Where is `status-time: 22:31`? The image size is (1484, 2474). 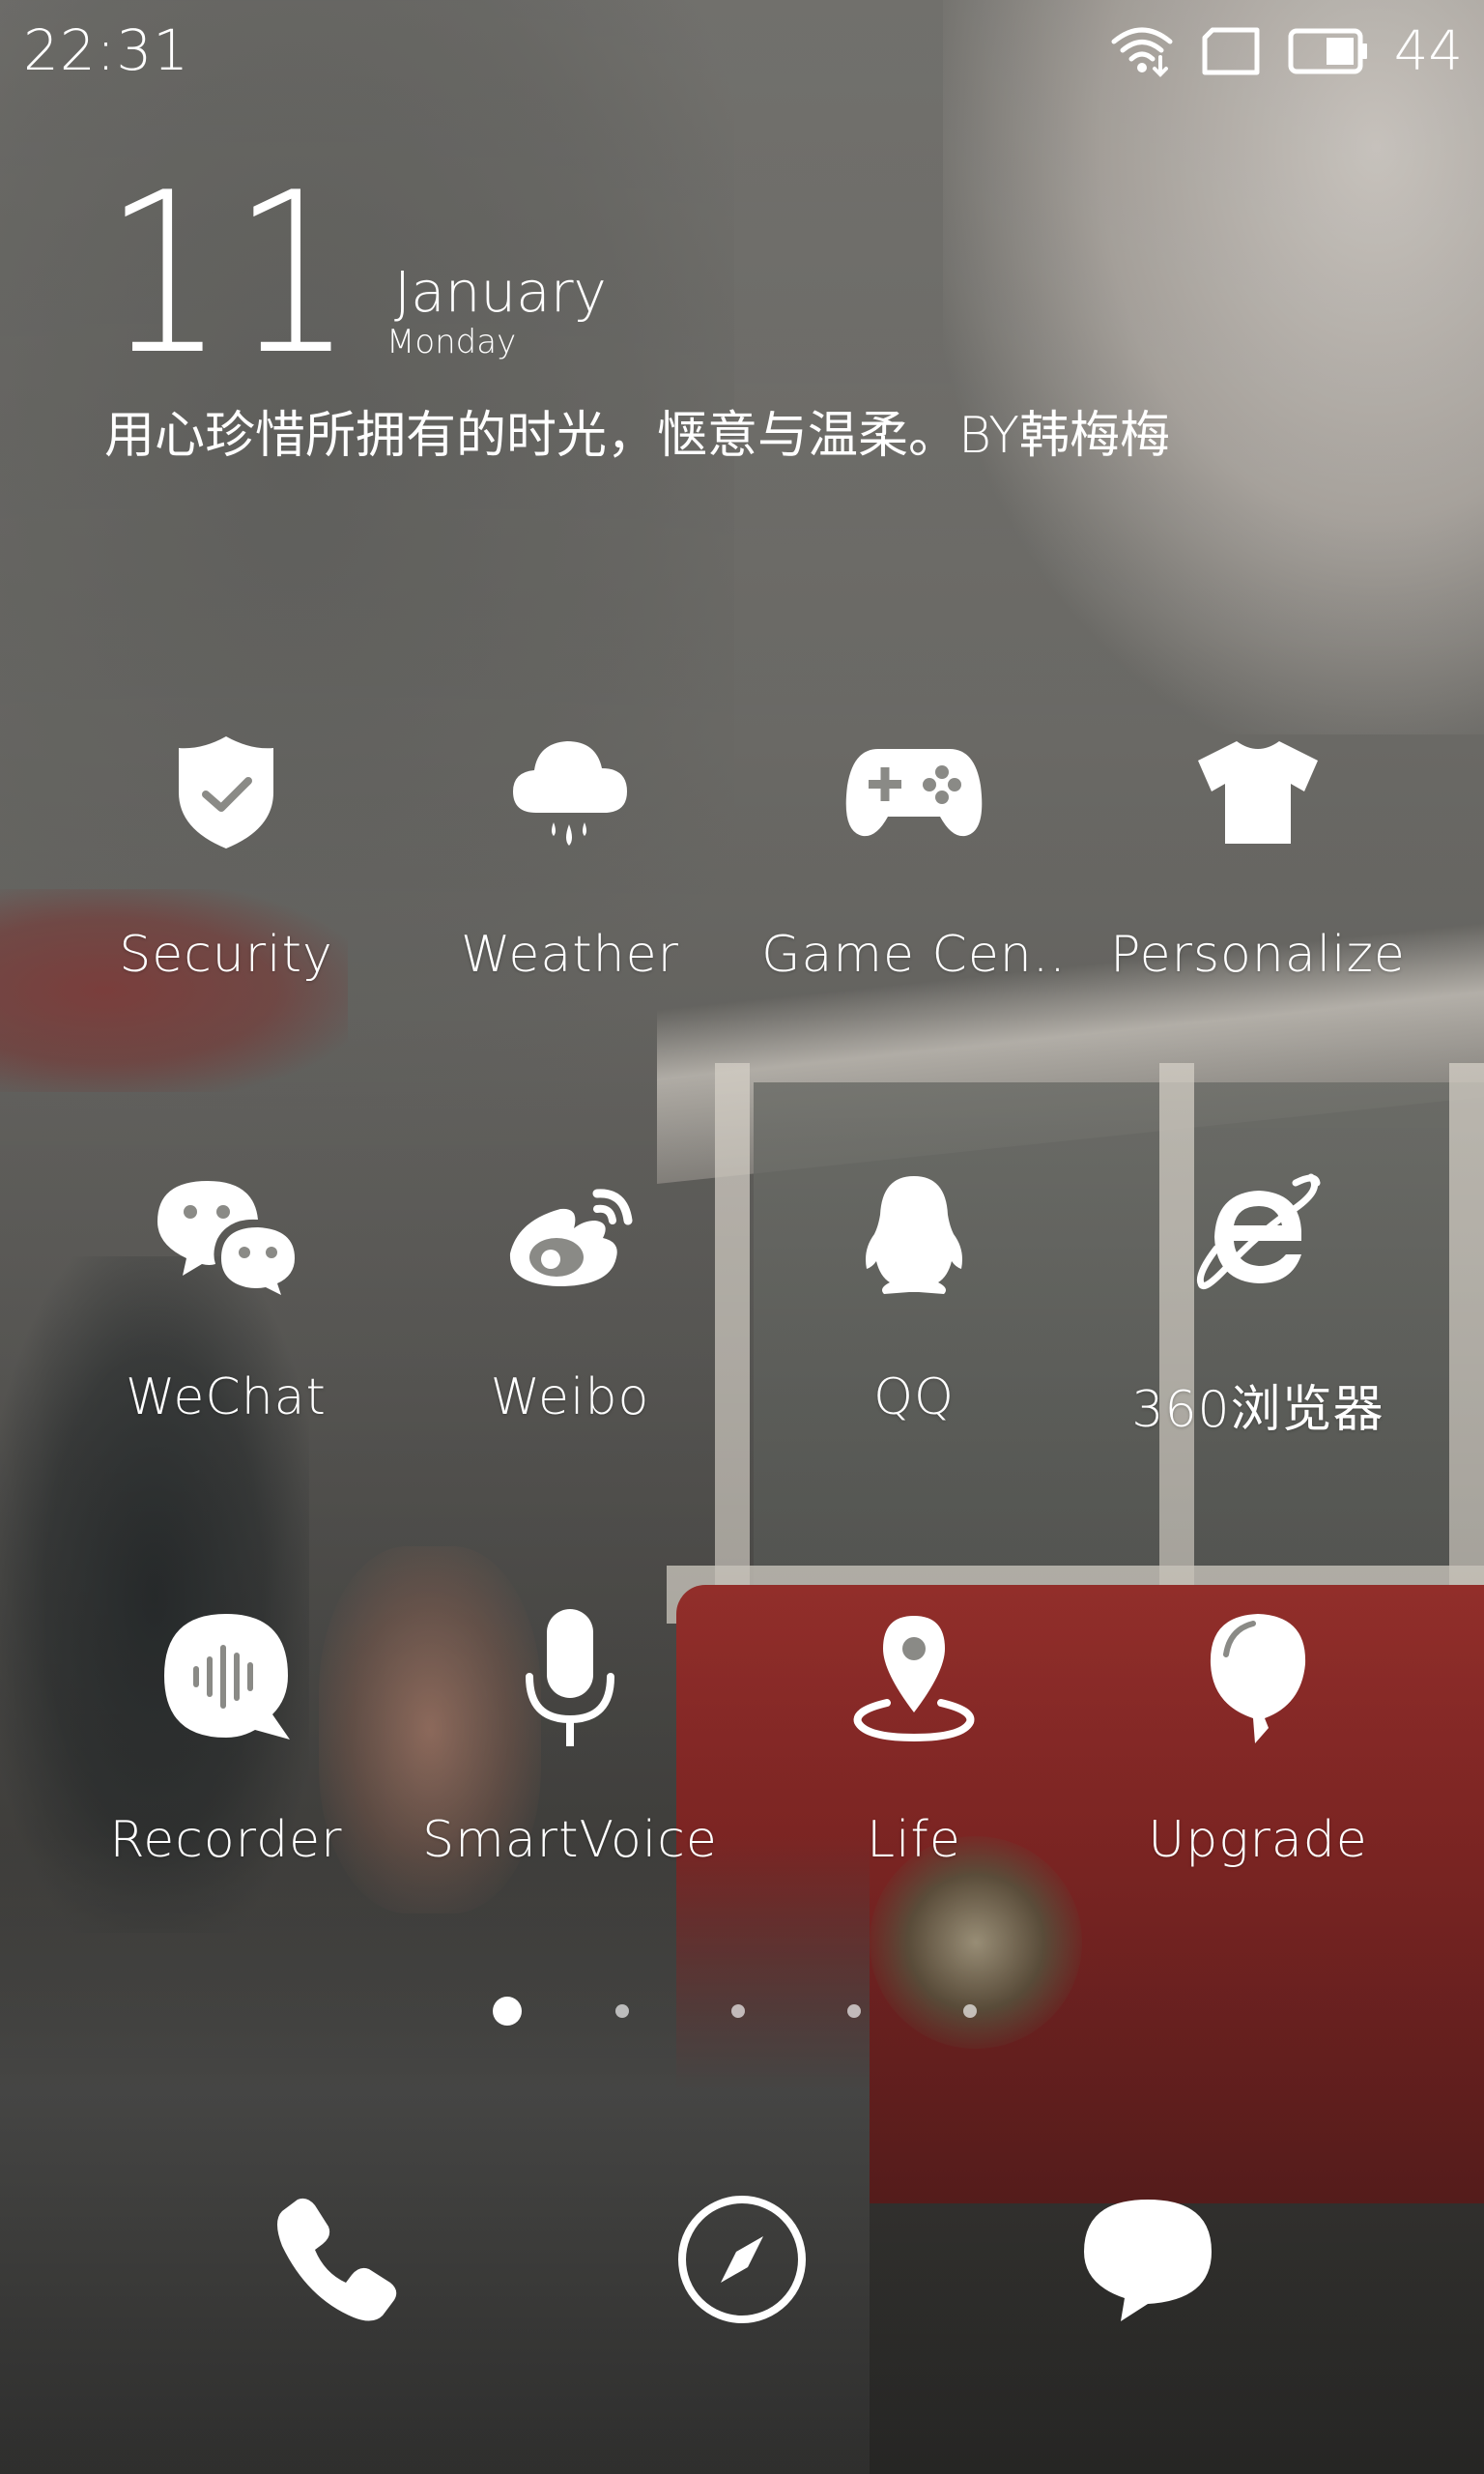
status-time: 22:31 is located at coordinates (107, 50).